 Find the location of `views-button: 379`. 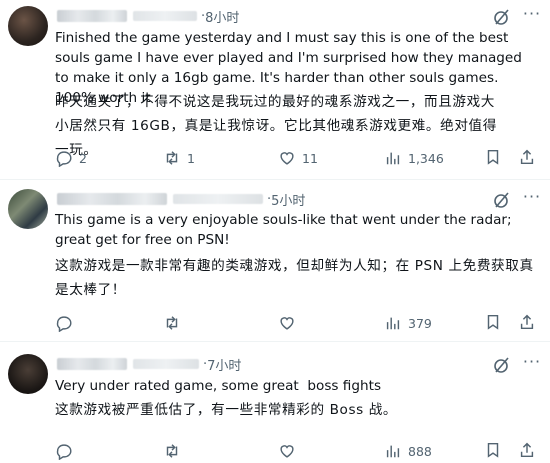

views-button: 379 is located at coordinates (408, 323).